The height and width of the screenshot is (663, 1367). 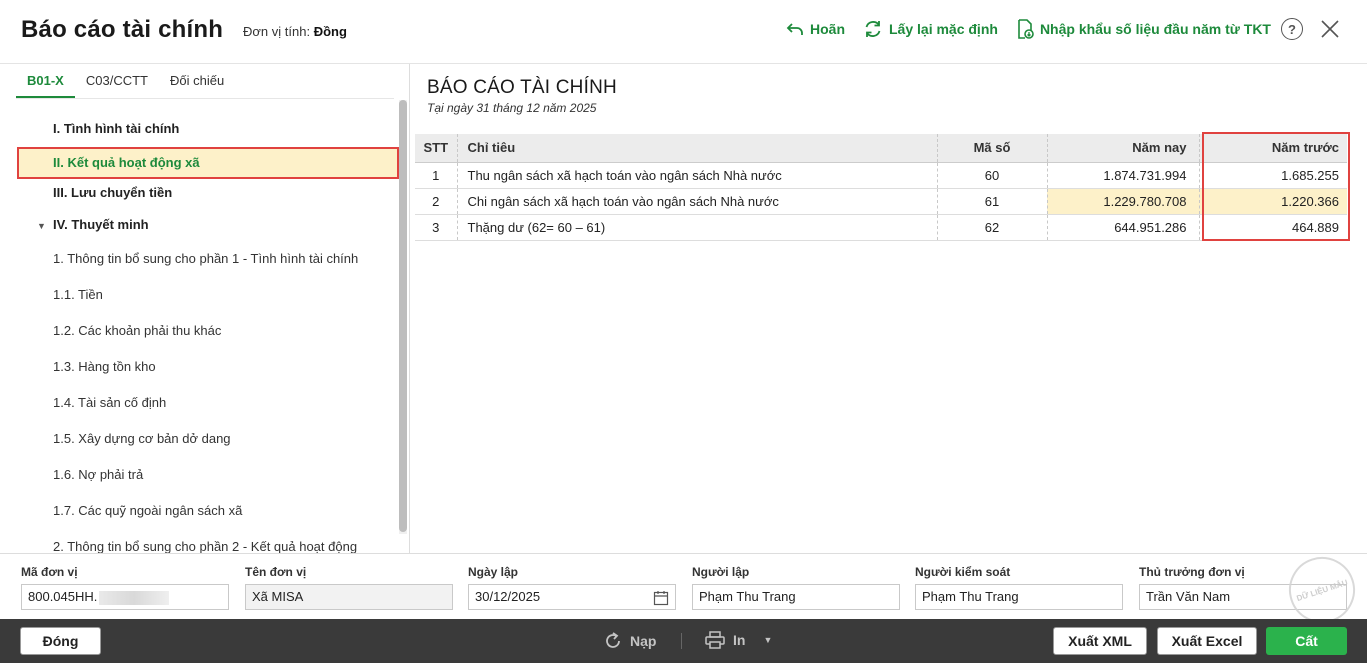 What do you see at coordinates (330, 31) in the screenshot?
I see `unit-value: Đồng` at bounding box center [330, 31].